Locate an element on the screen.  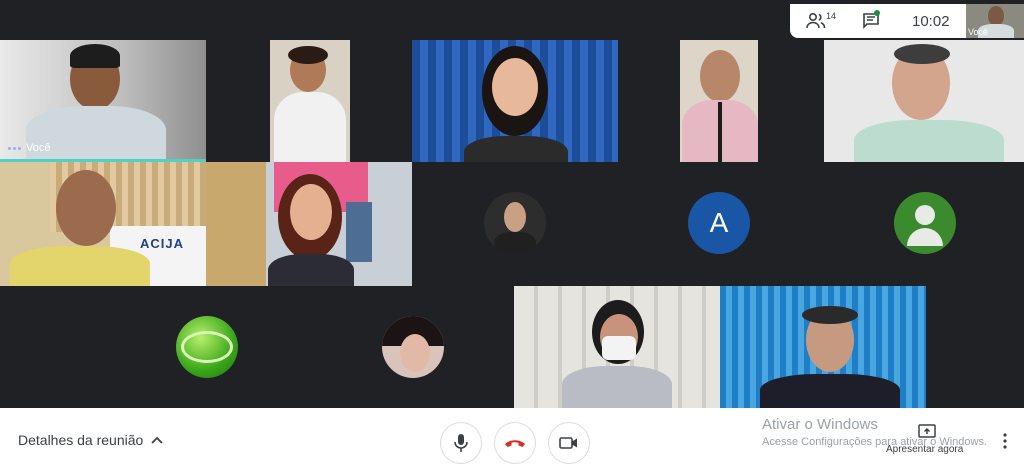
present-now-button: Apresentar agora is located at coordinates (927, 444).